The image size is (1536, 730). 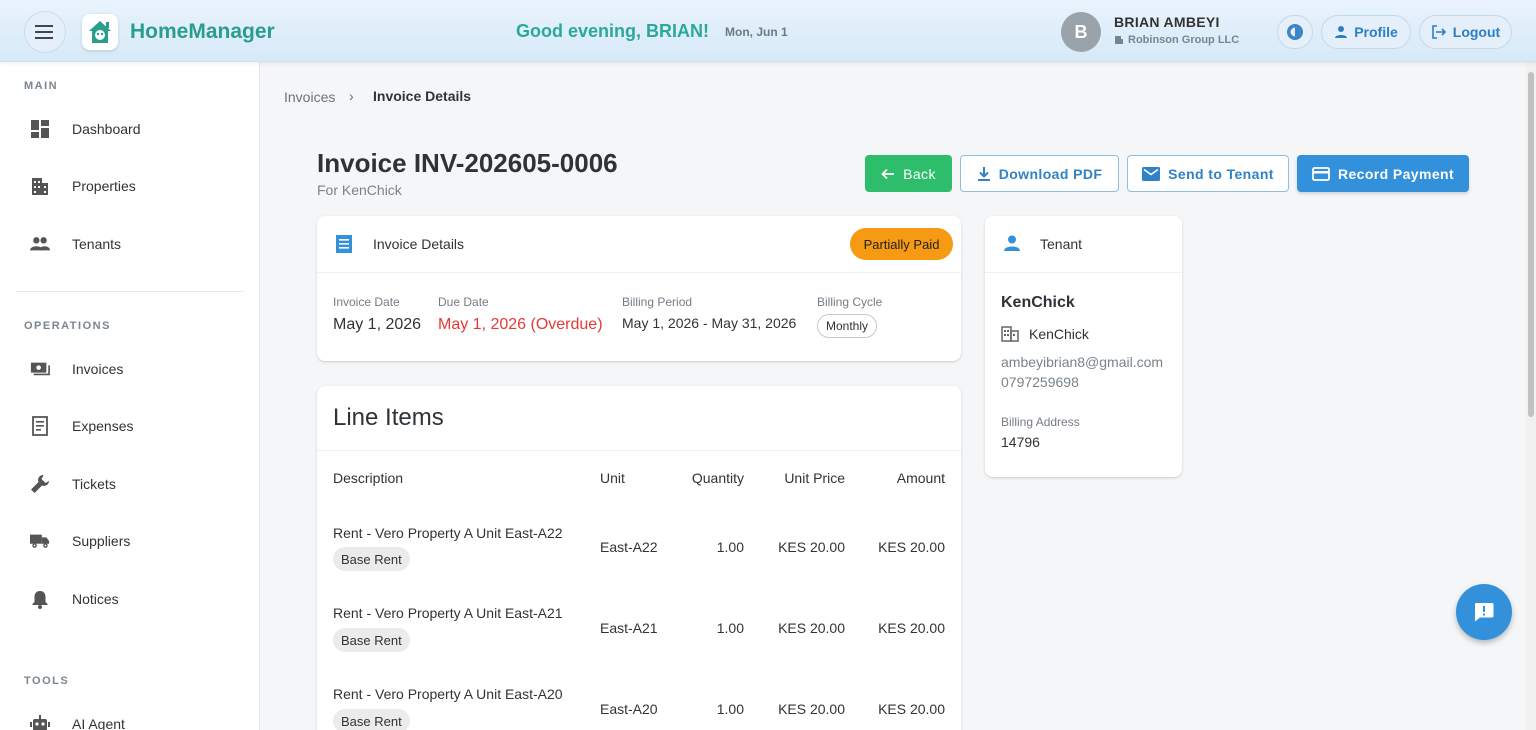 I want to click on column-header-quantity: Quantity, so click(x=717, y=478).